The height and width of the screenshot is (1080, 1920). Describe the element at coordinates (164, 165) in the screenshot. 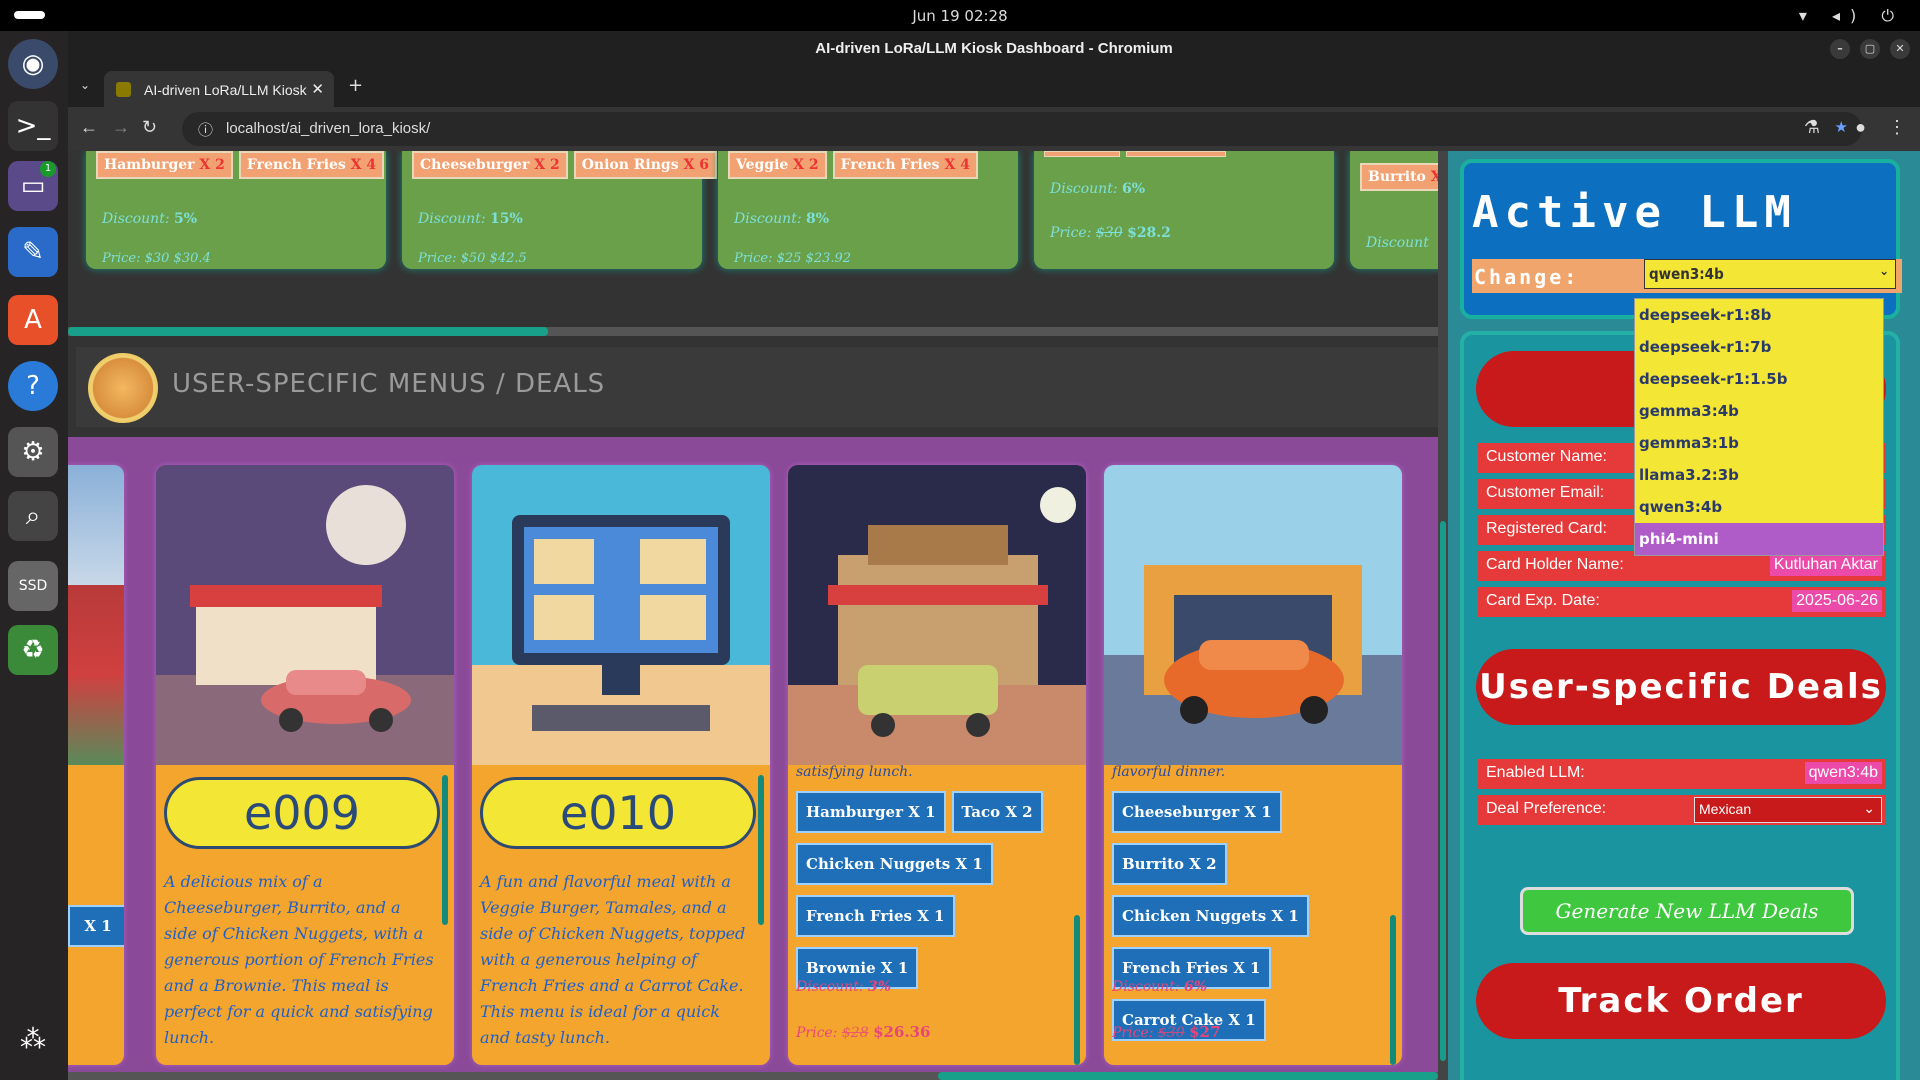

I see `menu-item-tag: Hamburger X 2` at that location.